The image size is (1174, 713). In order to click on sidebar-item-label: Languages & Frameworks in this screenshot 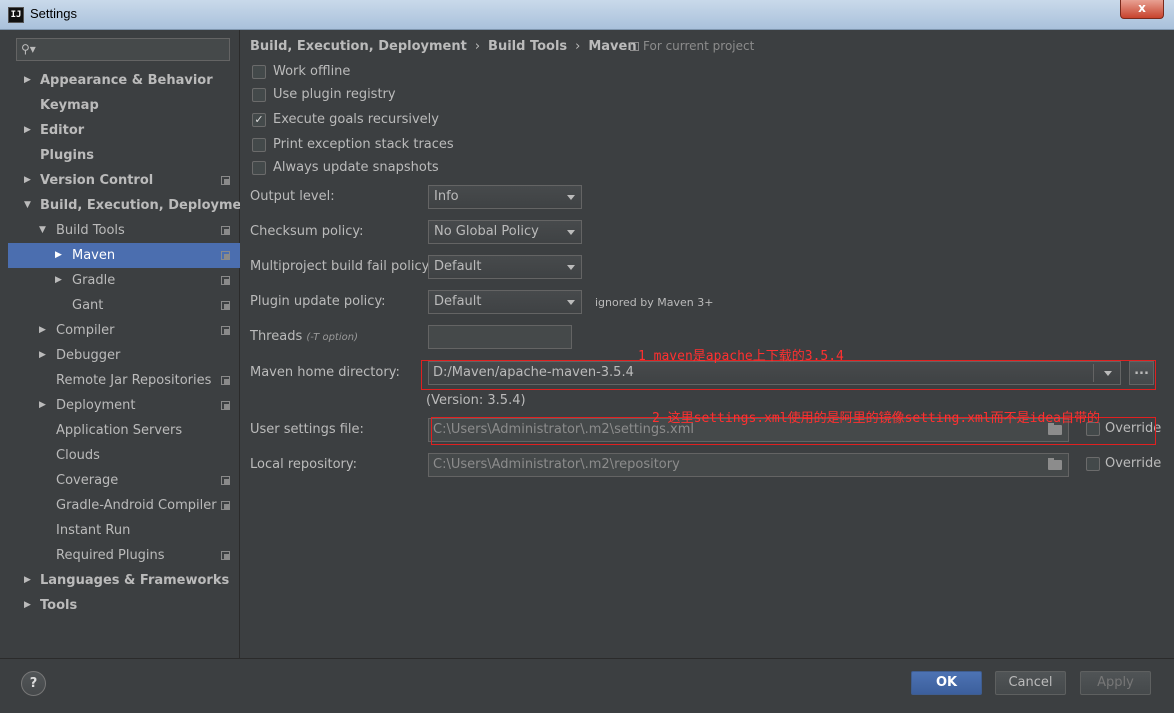, I will do `click(135, 580)`.